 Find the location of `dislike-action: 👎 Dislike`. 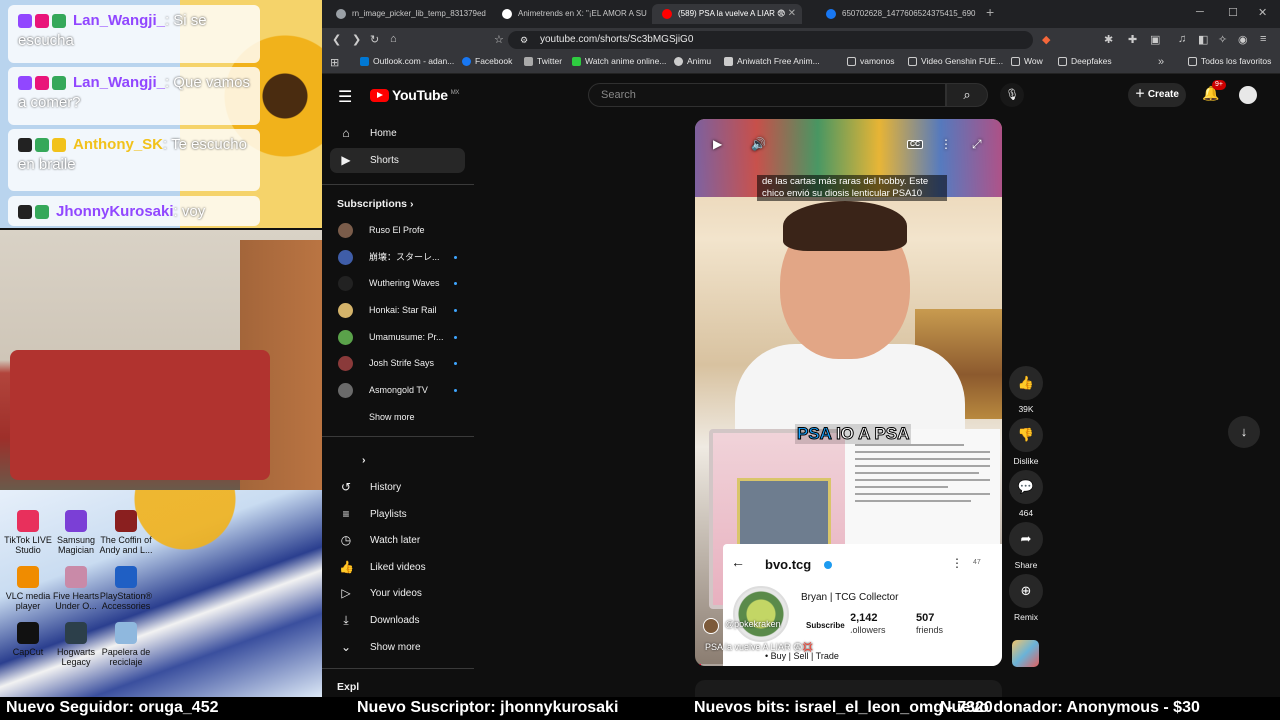

dislike-action: 👎 Dislike is located at coordinates (1026, 442).